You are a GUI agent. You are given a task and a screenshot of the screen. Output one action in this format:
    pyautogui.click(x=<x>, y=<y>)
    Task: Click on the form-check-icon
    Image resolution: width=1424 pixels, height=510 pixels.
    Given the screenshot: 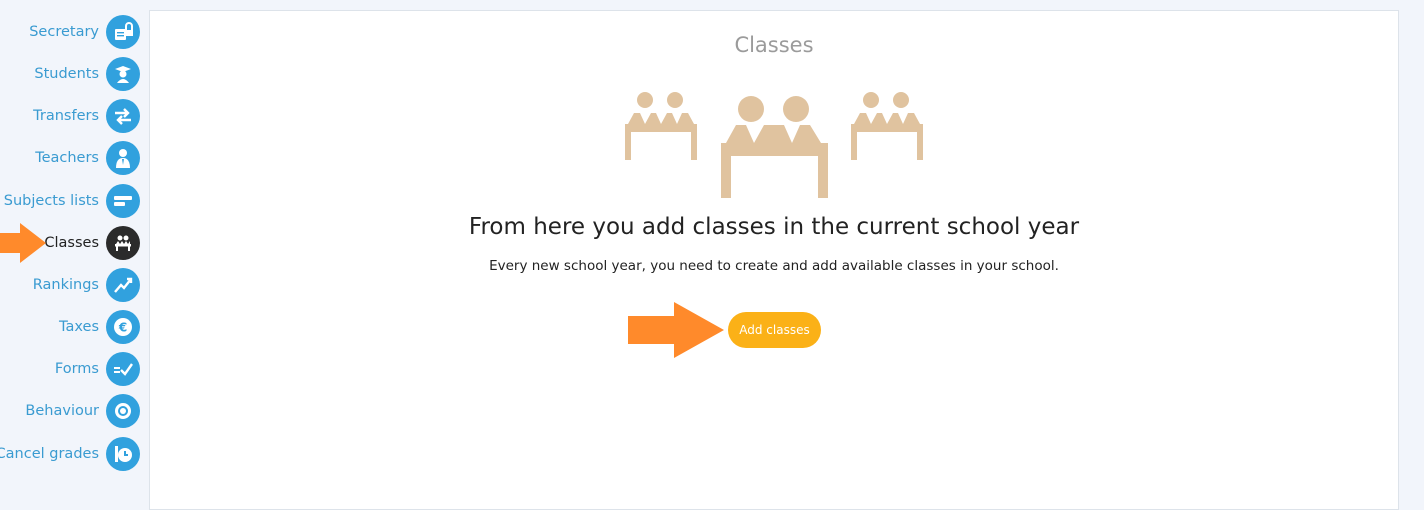 What is the action you would take?
    pyautogui.click(x=123, y=369)
    